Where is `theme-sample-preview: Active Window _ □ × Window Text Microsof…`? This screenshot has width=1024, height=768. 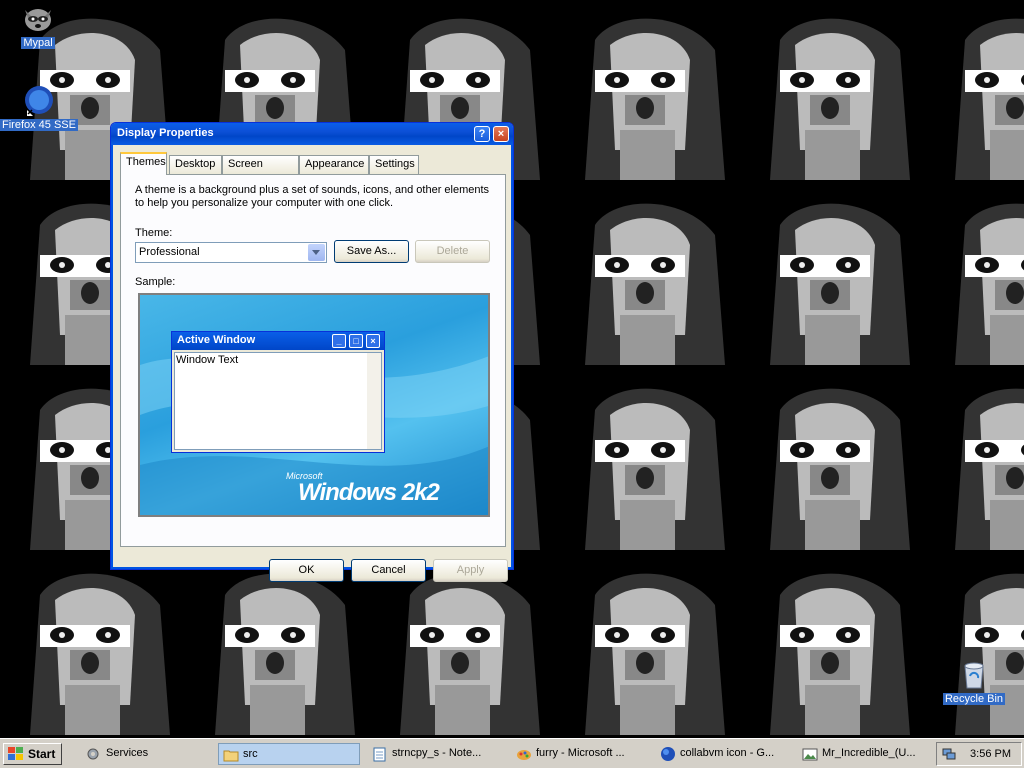
theme-sample-preview: Active Window _ □ × Window Text Microsof… is located at coordinates (314, 405).